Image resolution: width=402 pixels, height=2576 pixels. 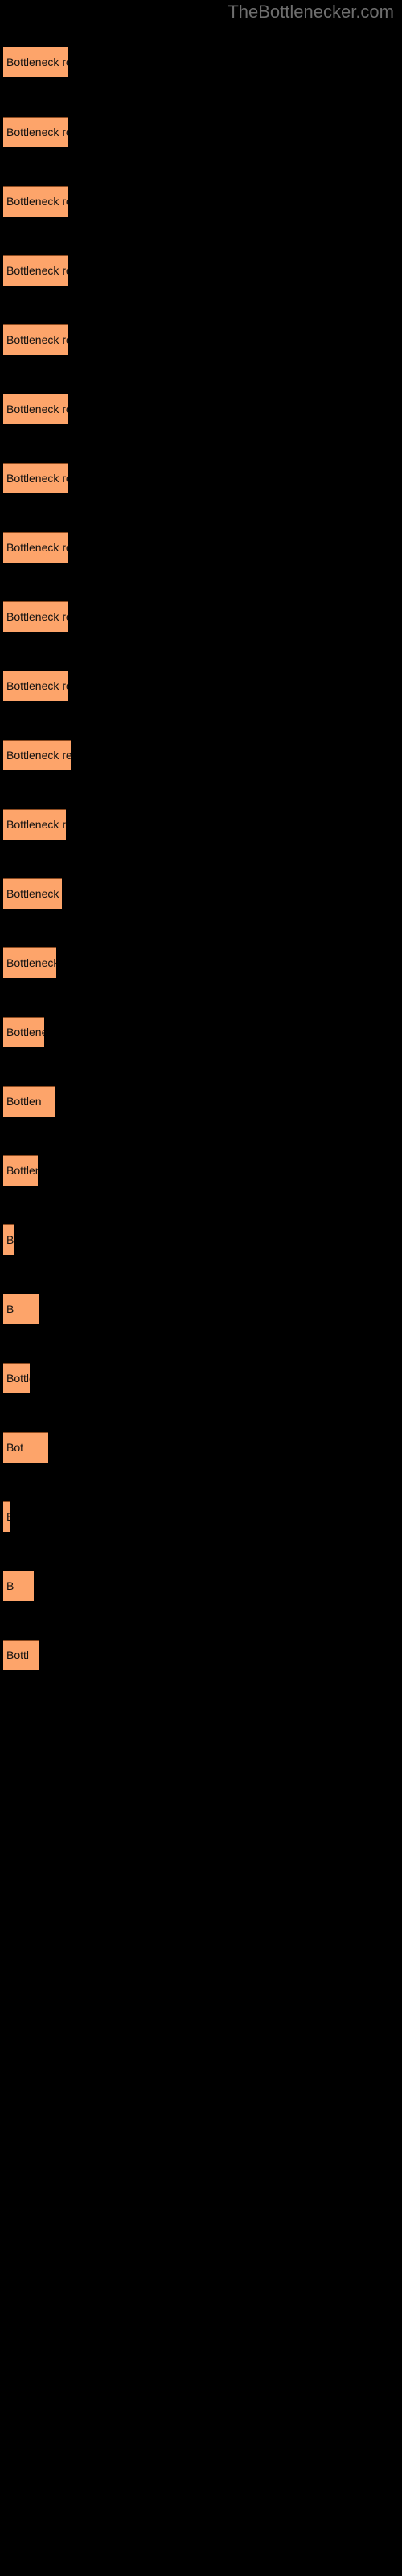 What do you see at coordinates (18, 1655) in the screenshot?
I see `bar-label: Bottl` at bounding box center [18, 1655].